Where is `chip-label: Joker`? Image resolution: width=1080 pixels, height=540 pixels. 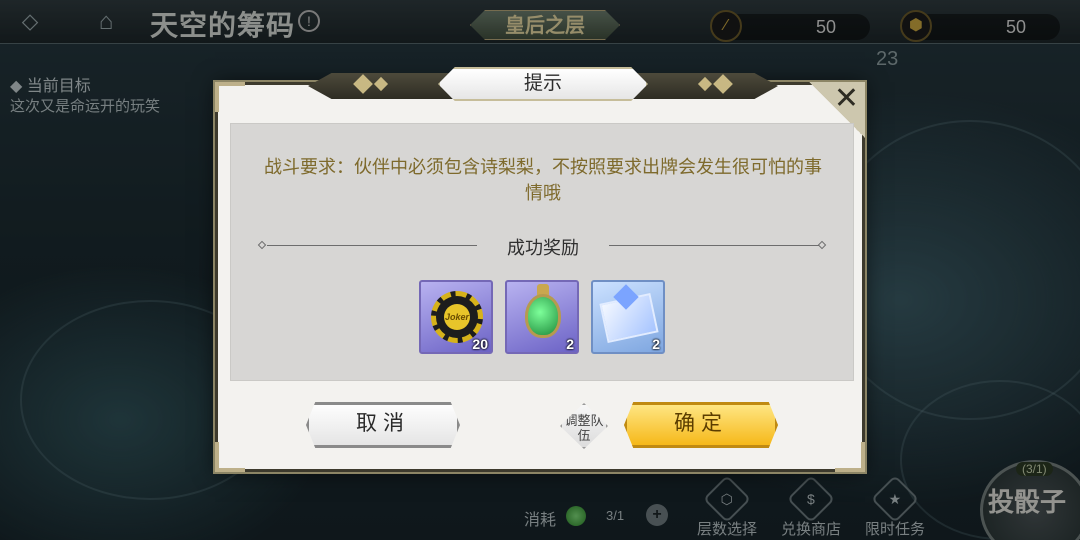
chip-label: Joker is located at coordinates (457, 317).